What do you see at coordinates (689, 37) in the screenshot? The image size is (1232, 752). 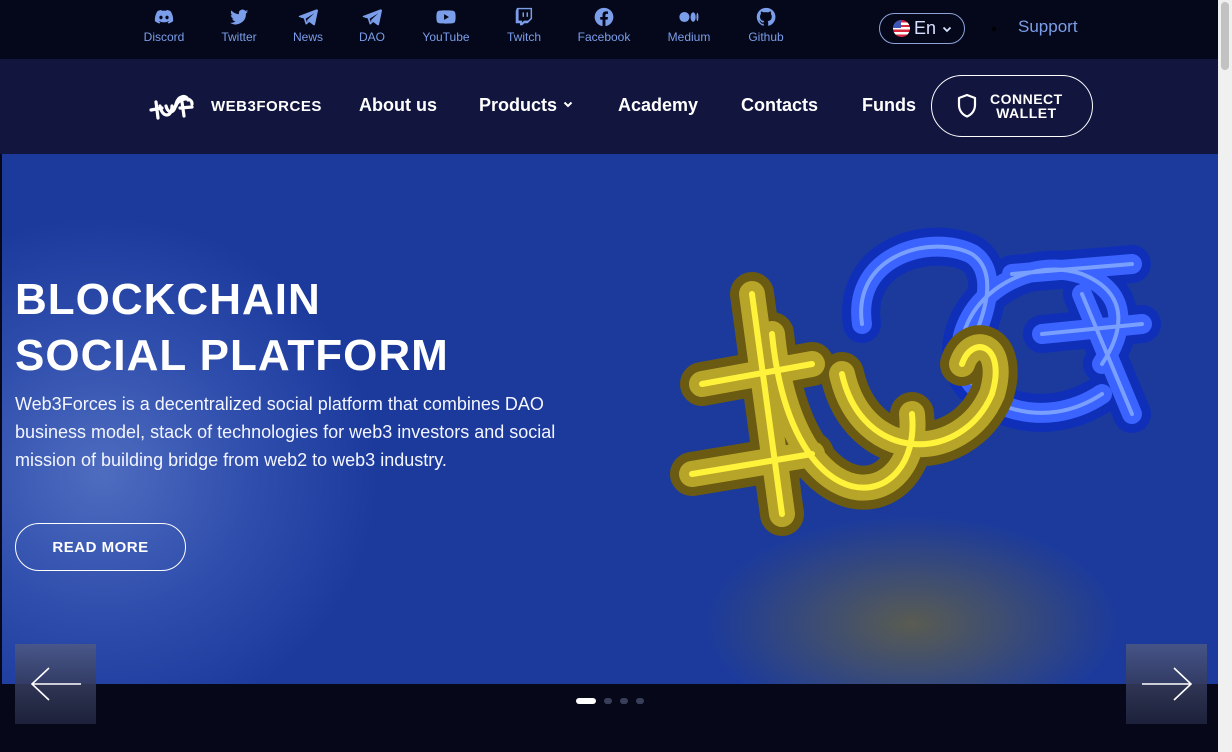 I see `social-label: Medium` at bounding box center [689, 37].